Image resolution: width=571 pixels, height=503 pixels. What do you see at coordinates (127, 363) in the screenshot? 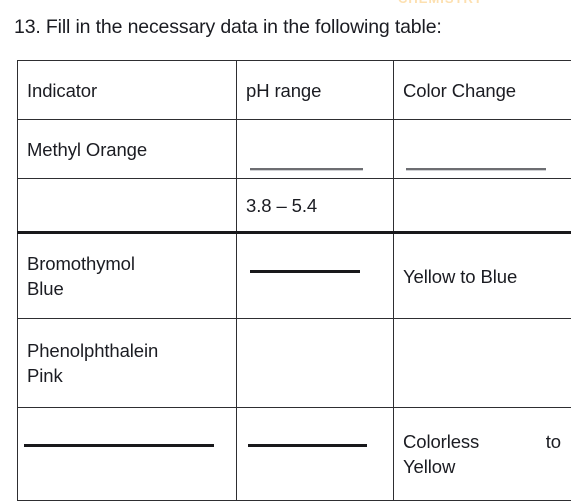
I see `cell-indicator-phenolphthalein-pink: Phenolphthalein Pink` at bounding box center [127, 363].